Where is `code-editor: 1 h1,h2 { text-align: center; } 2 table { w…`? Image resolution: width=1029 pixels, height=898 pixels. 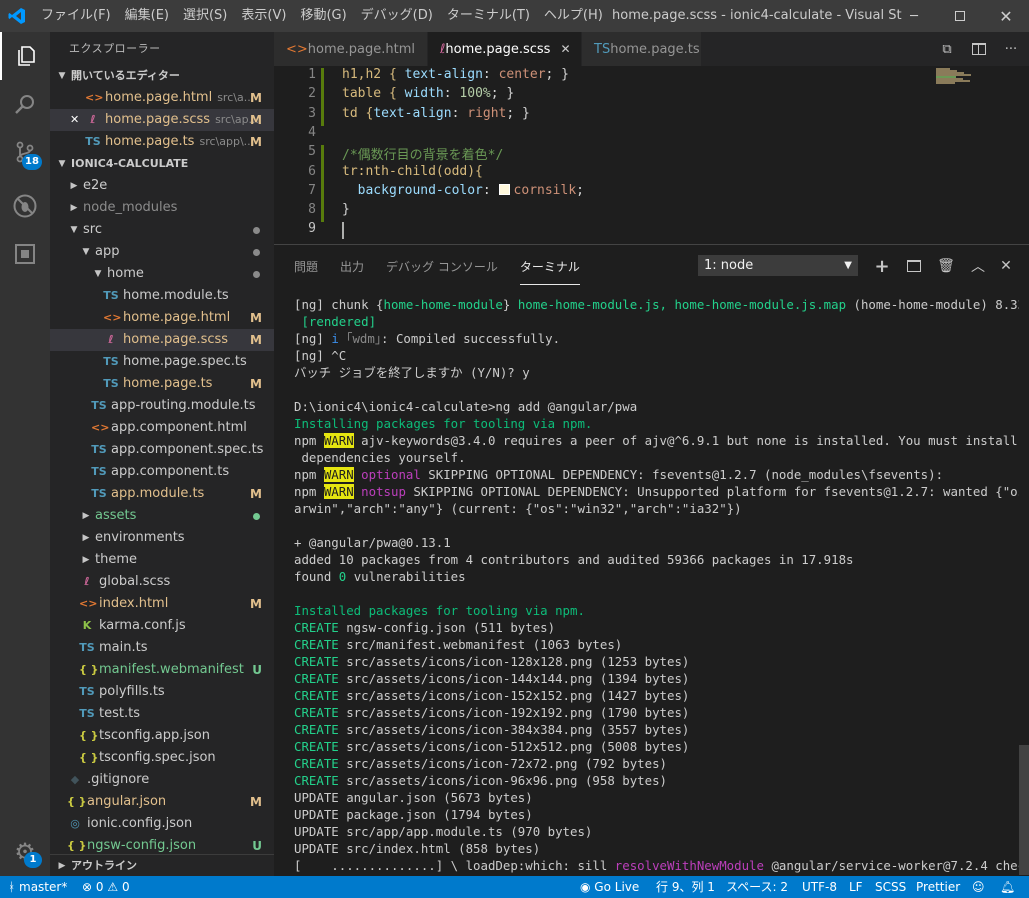
code-editor: 1 h1,h2 { text-align: center; } 2 table { w… is located at coordinates (651, 154).